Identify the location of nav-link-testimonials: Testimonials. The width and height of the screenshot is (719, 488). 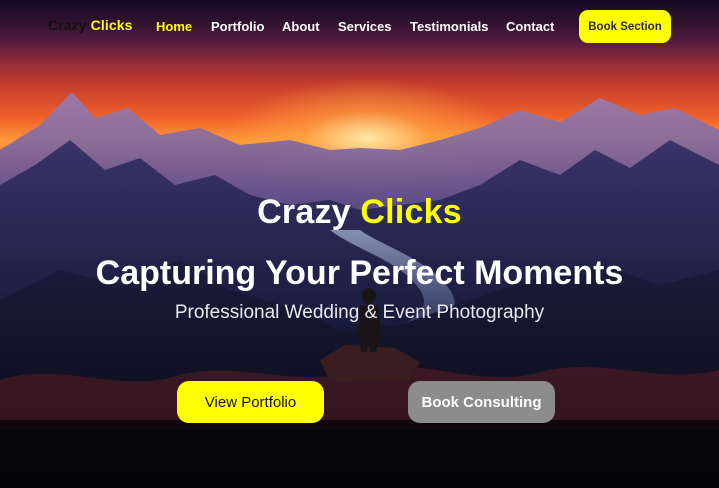
(449, 26).